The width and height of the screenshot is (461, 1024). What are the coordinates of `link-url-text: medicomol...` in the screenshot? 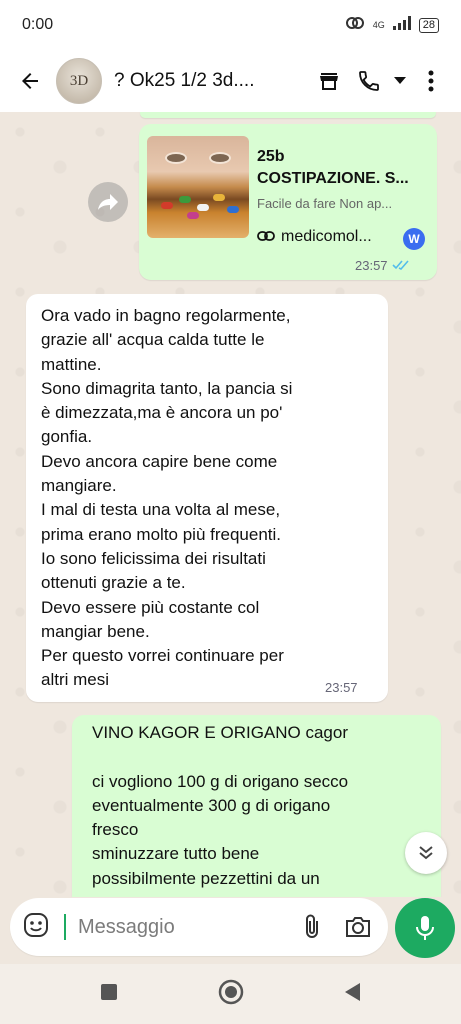 It's located at (326, 236).